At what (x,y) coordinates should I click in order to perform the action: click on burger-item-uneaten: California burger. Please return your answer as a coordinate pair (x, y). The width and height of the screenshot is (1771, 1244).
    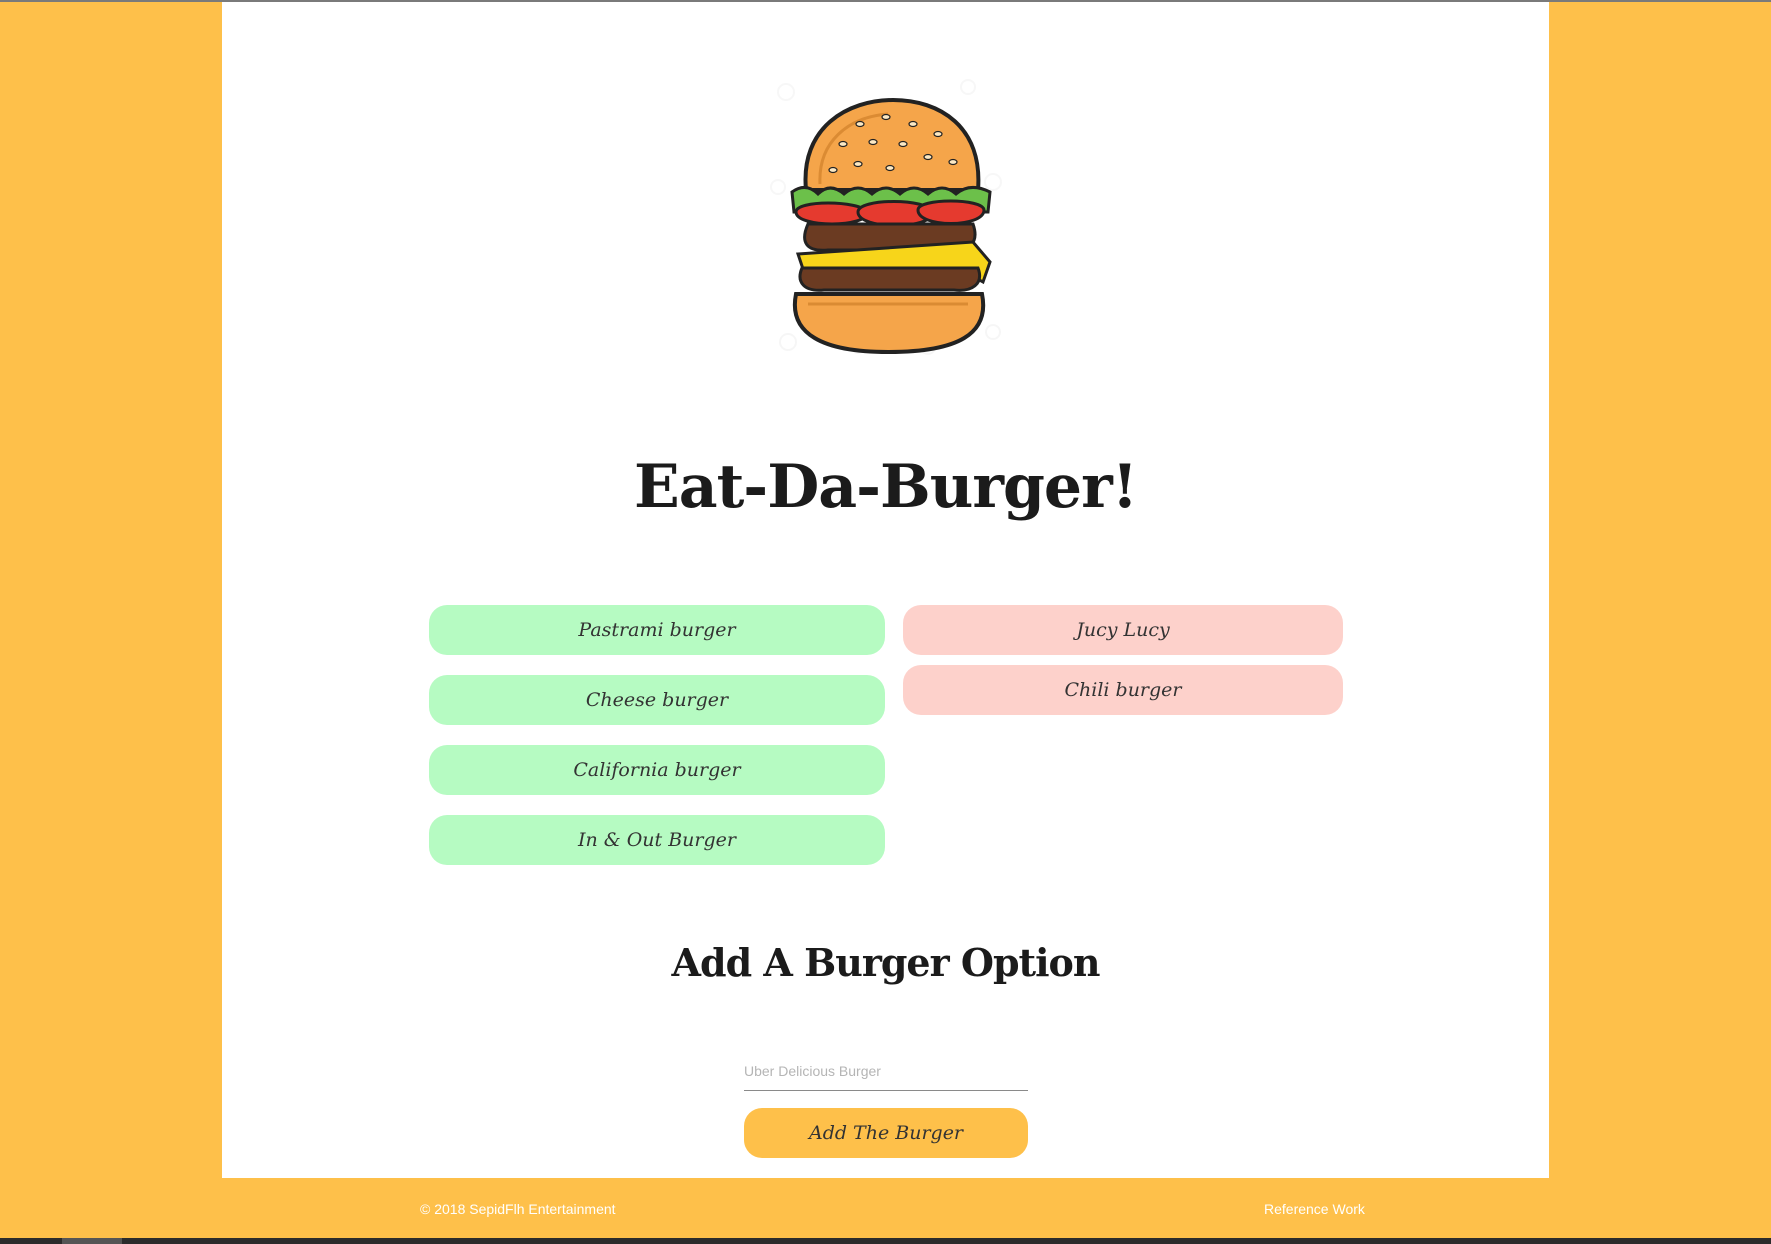
    Looking at the image, I should click on (657, 770).